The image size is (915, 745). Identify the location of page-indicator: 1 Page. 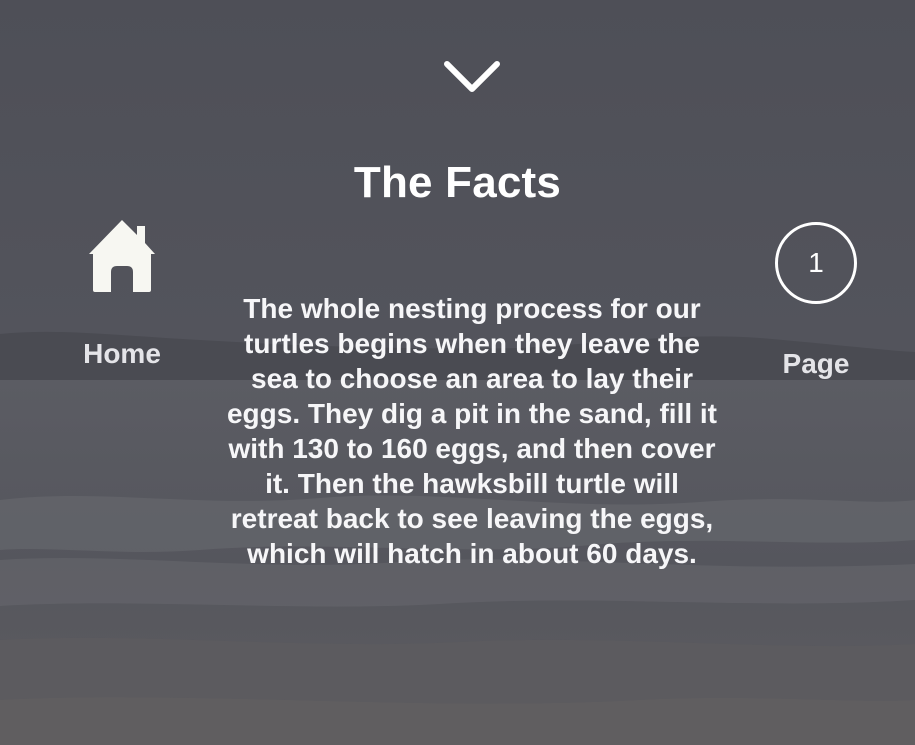
(816, 301).